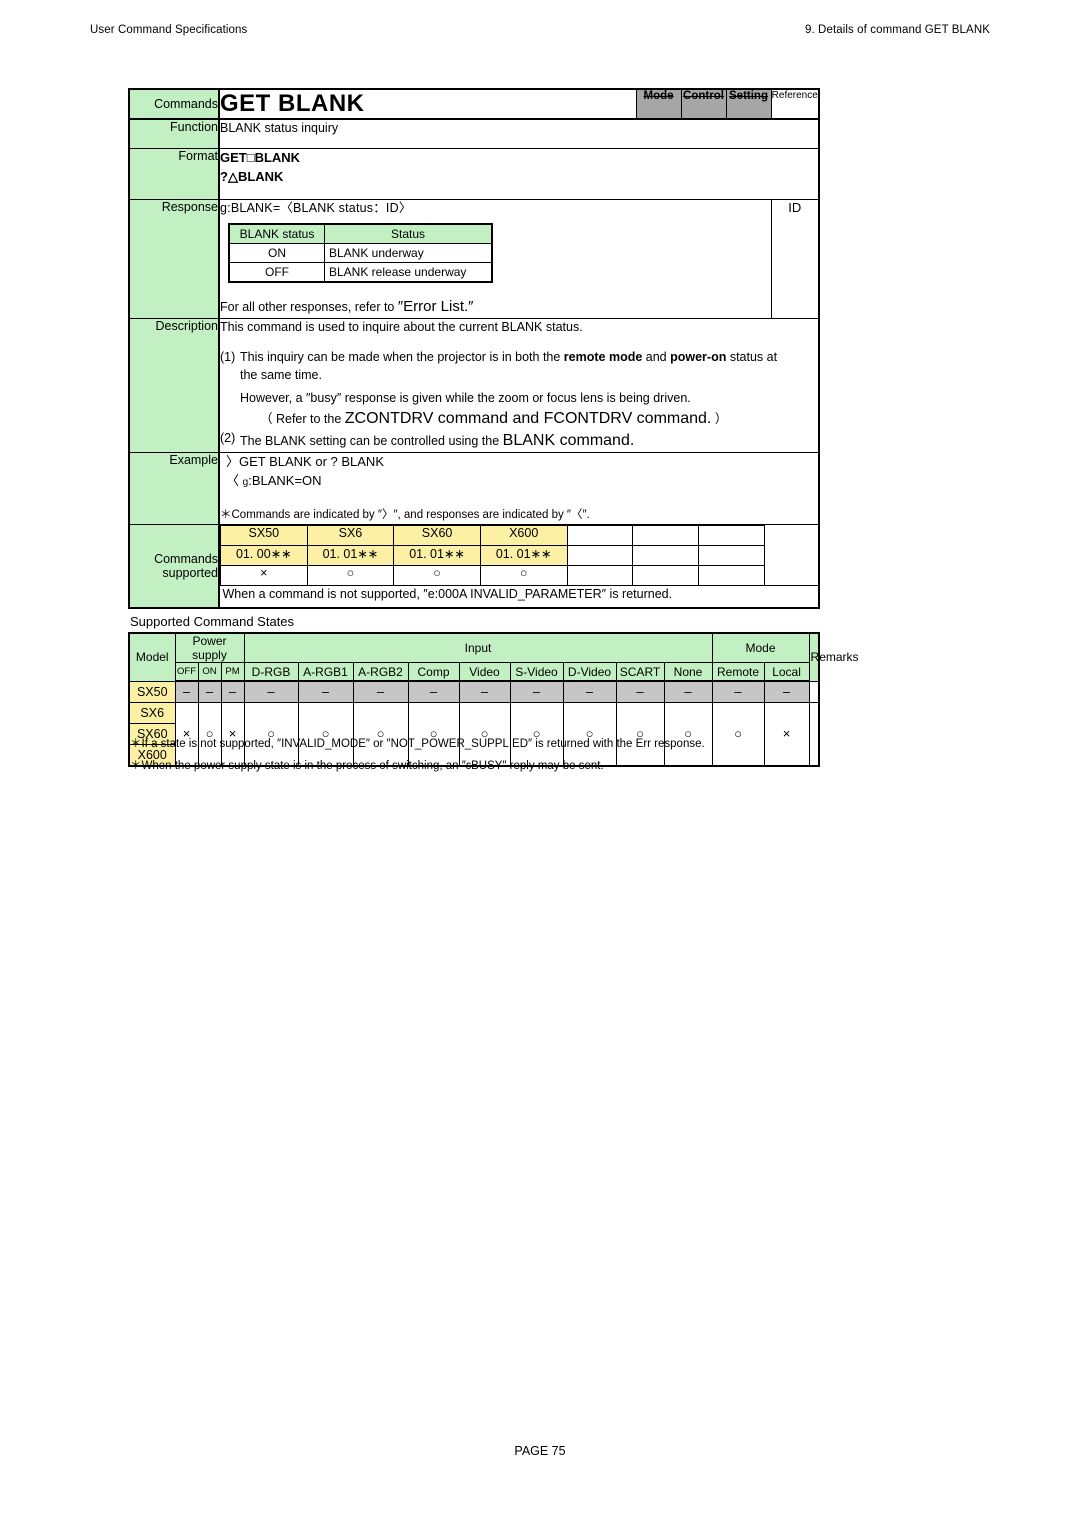 This screenshot has width=1080, height=1528. What do you see at coordinates (474, 133) in the screenshot?
I see `function-row: Function BLANK status inquiry` at bounding box center [474, 133].